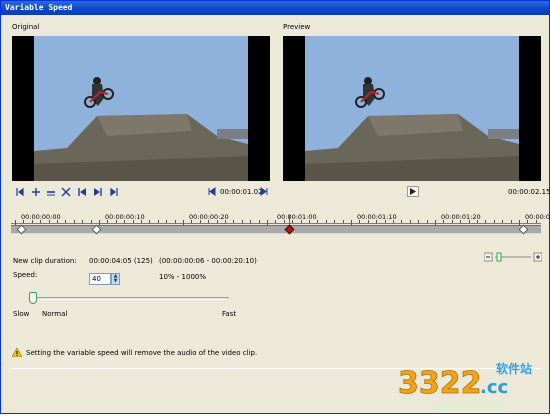 The image size is (550, 417). I want to click on trim-icon, so click(65, 191).